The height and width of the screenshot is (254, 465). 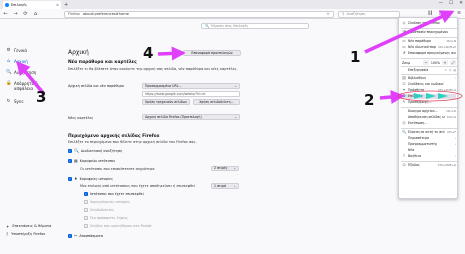 What do you see at coordinates (107, 202) in the screenshot?
I see `sponsored-stories-checkbox: Χορηγούμενες ιστορίες` at bounding box center [107, 202].